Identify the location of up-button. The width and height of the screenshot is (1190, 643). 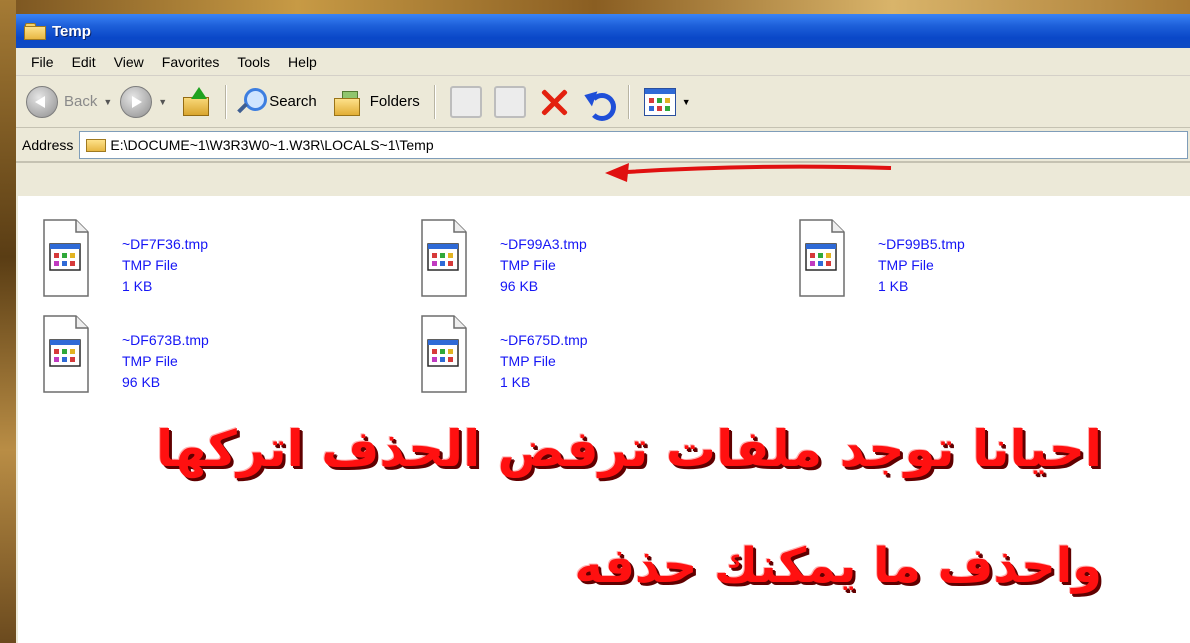
(196, 102).